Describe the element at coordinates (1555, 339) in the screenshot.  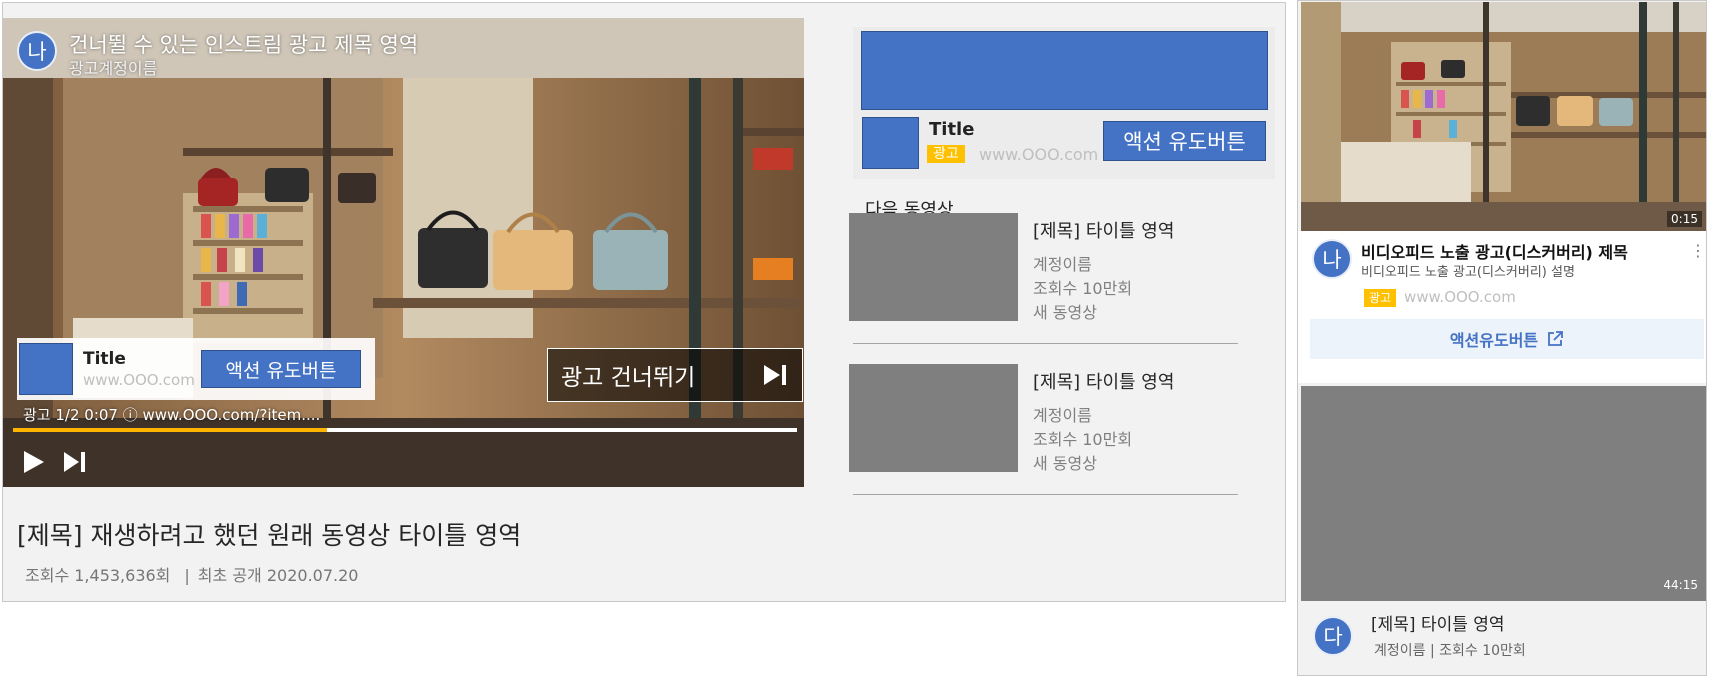
I see `external-link-icon` at that location.